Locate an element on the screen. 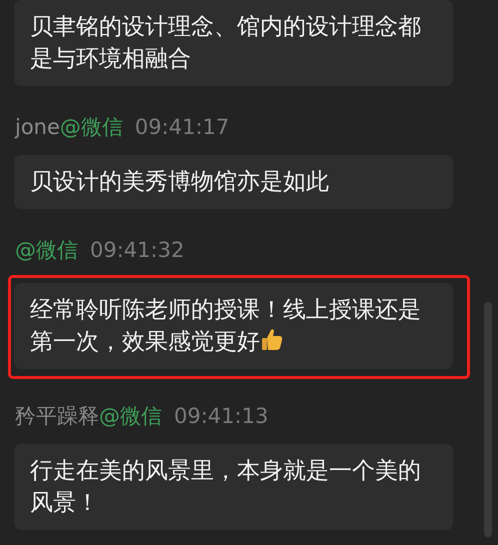 This screenshot has width=498, height=545. message-bubble: 贝设计的美秀博物馆亦是如此 is located at coordinates (233, 182).